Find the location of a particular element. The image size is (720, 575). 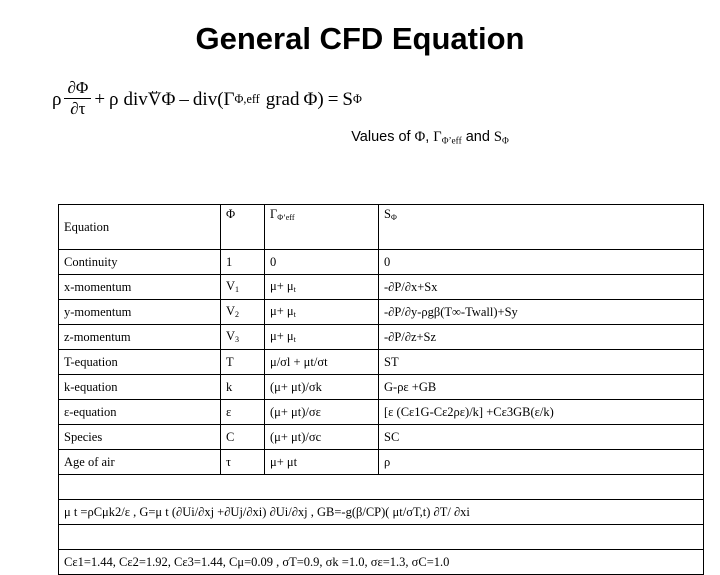

cell-gamma-value: (μ+ μt)/σc is located at coordinates (321, 437).